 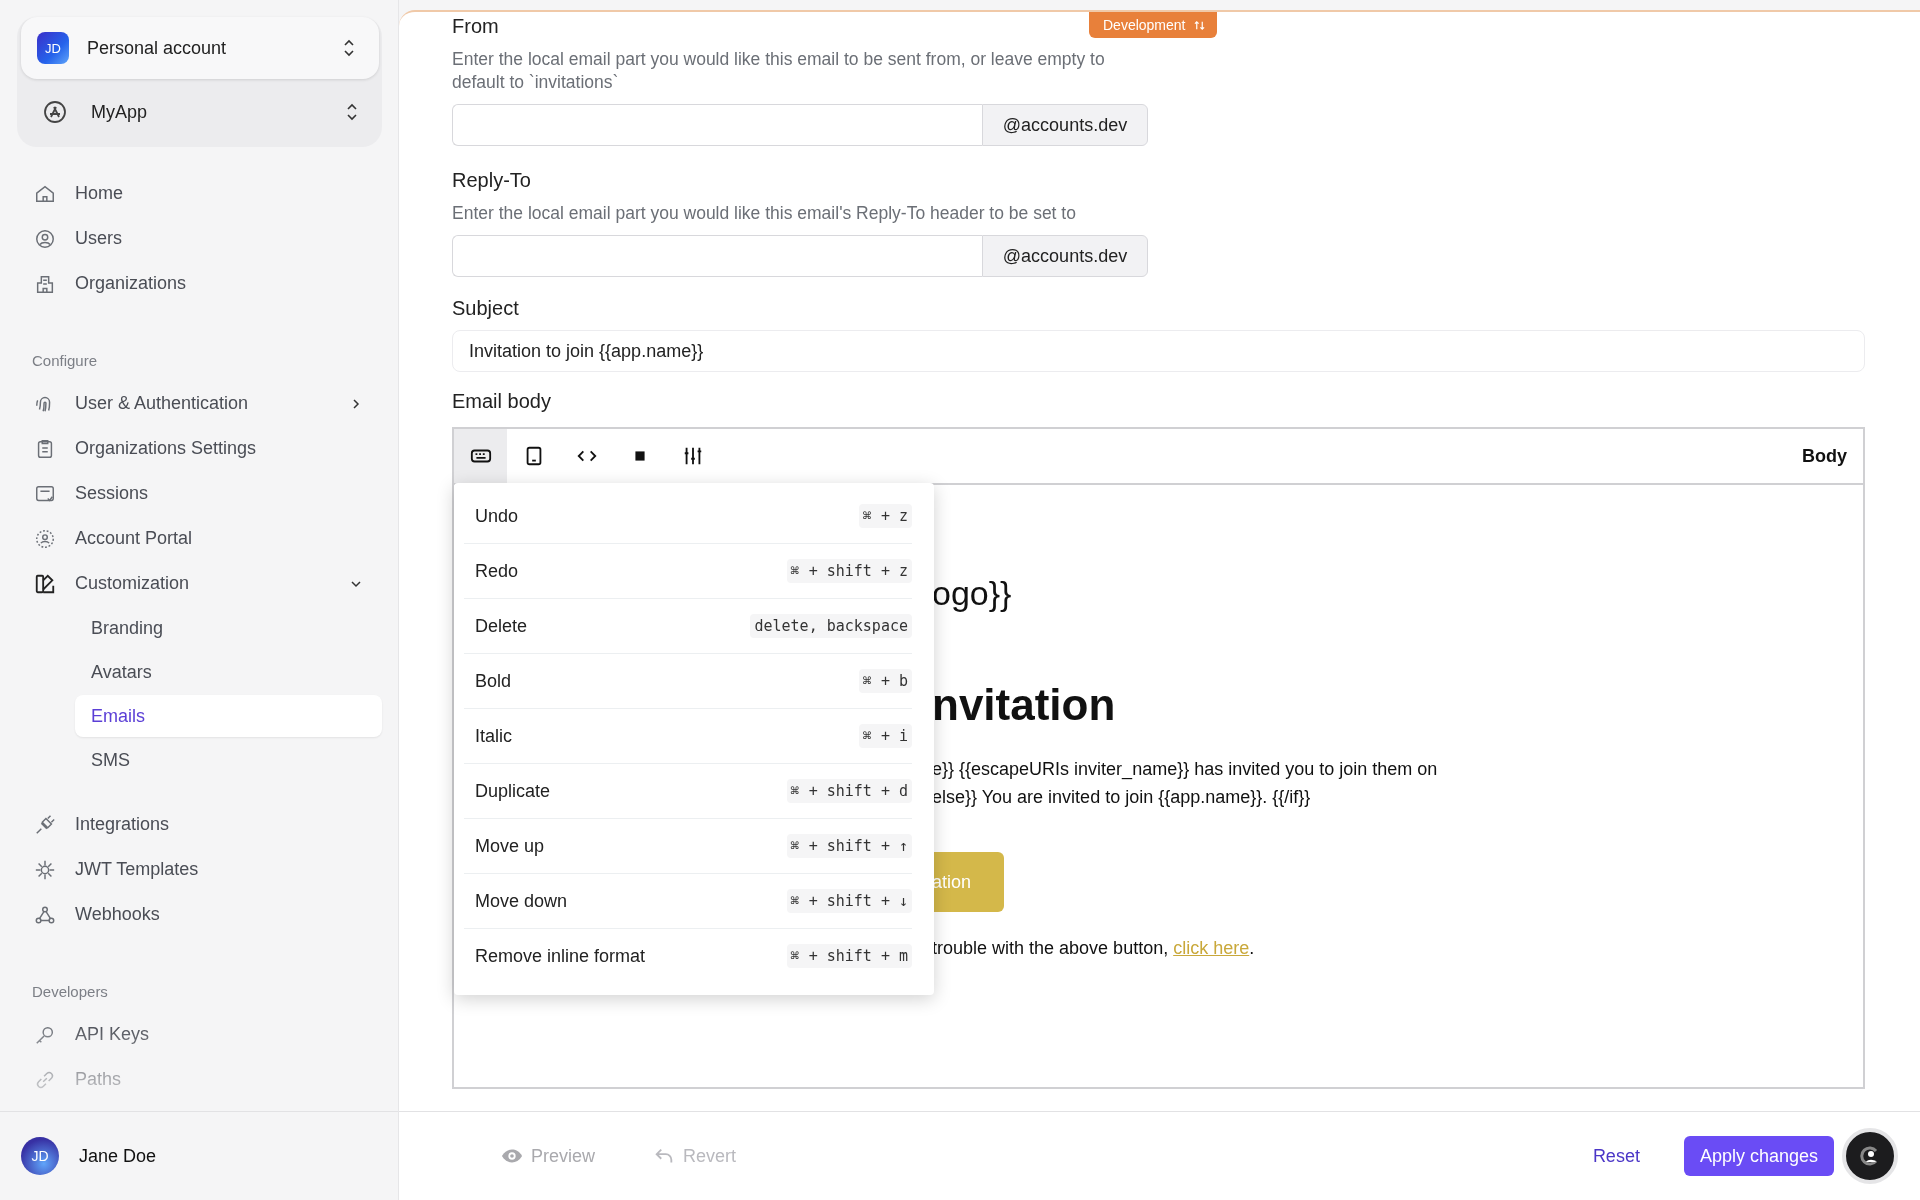 I want to click on keyboard-shortcut: ⌘ + shift + m, so click(x=849, y=956).